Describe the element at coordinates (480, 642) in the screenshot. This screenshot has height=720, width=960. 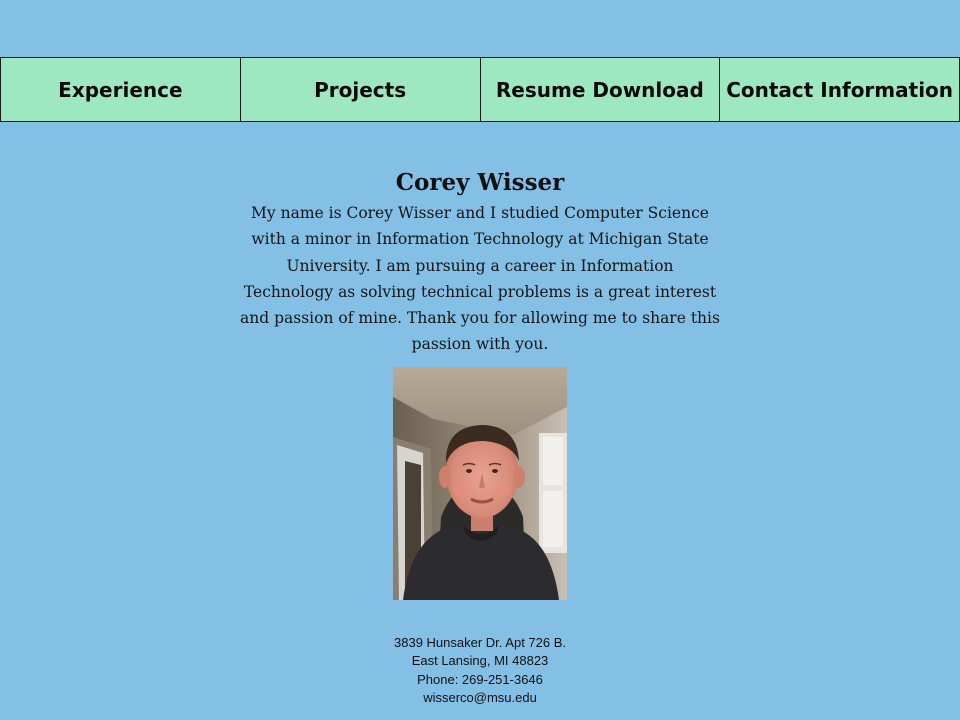
I see `address-line-street: 3839 Hunsaker Dr. Apt 726 B.` at that location.